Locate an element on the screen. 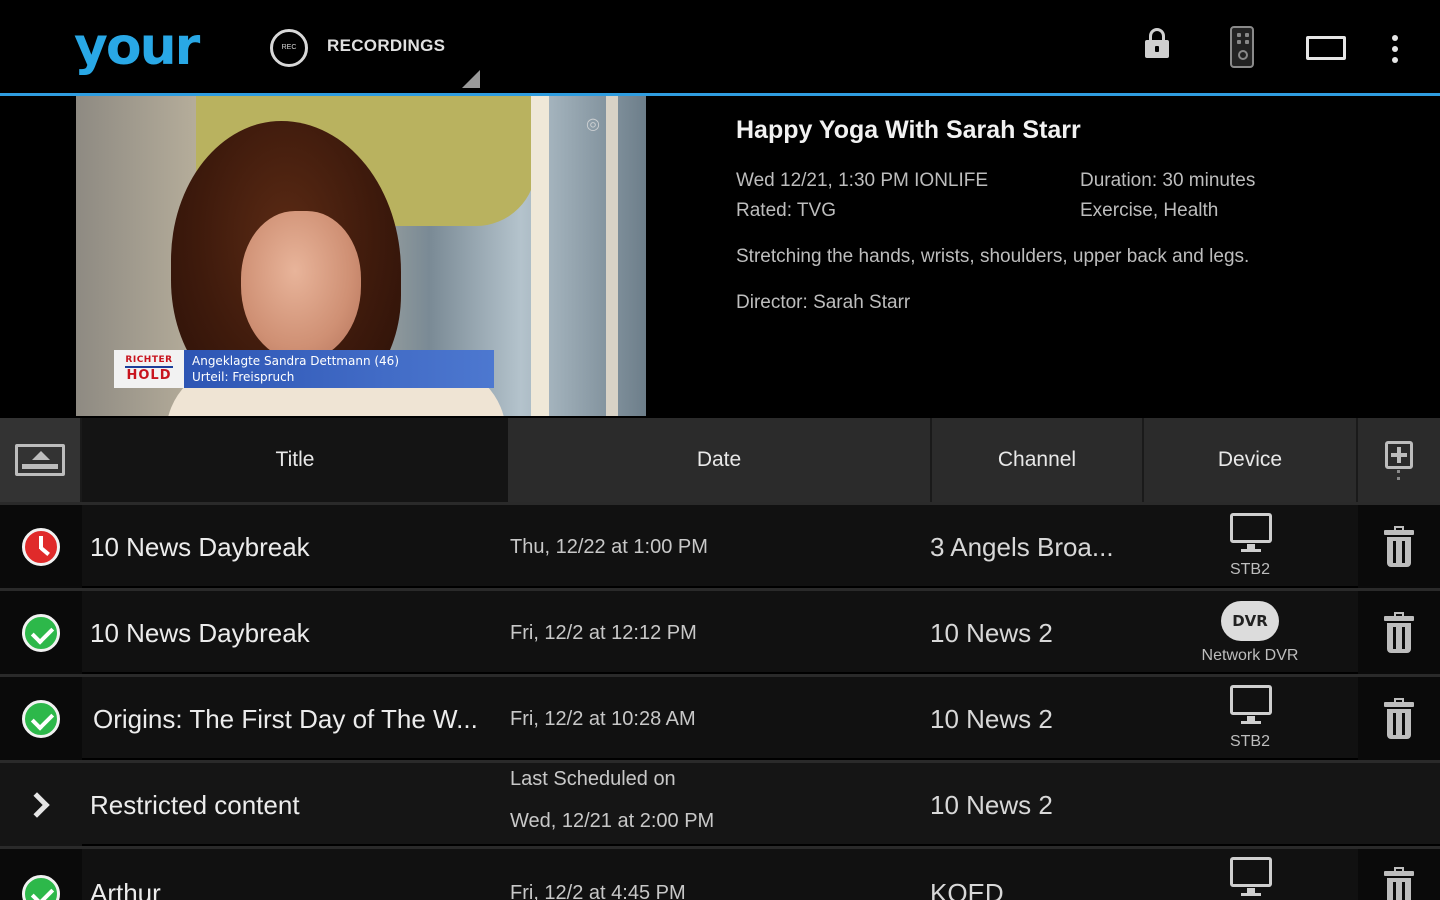 This screenshot has height=900, width=1440. rec-badge: REC is located at coordinates (289, 47).